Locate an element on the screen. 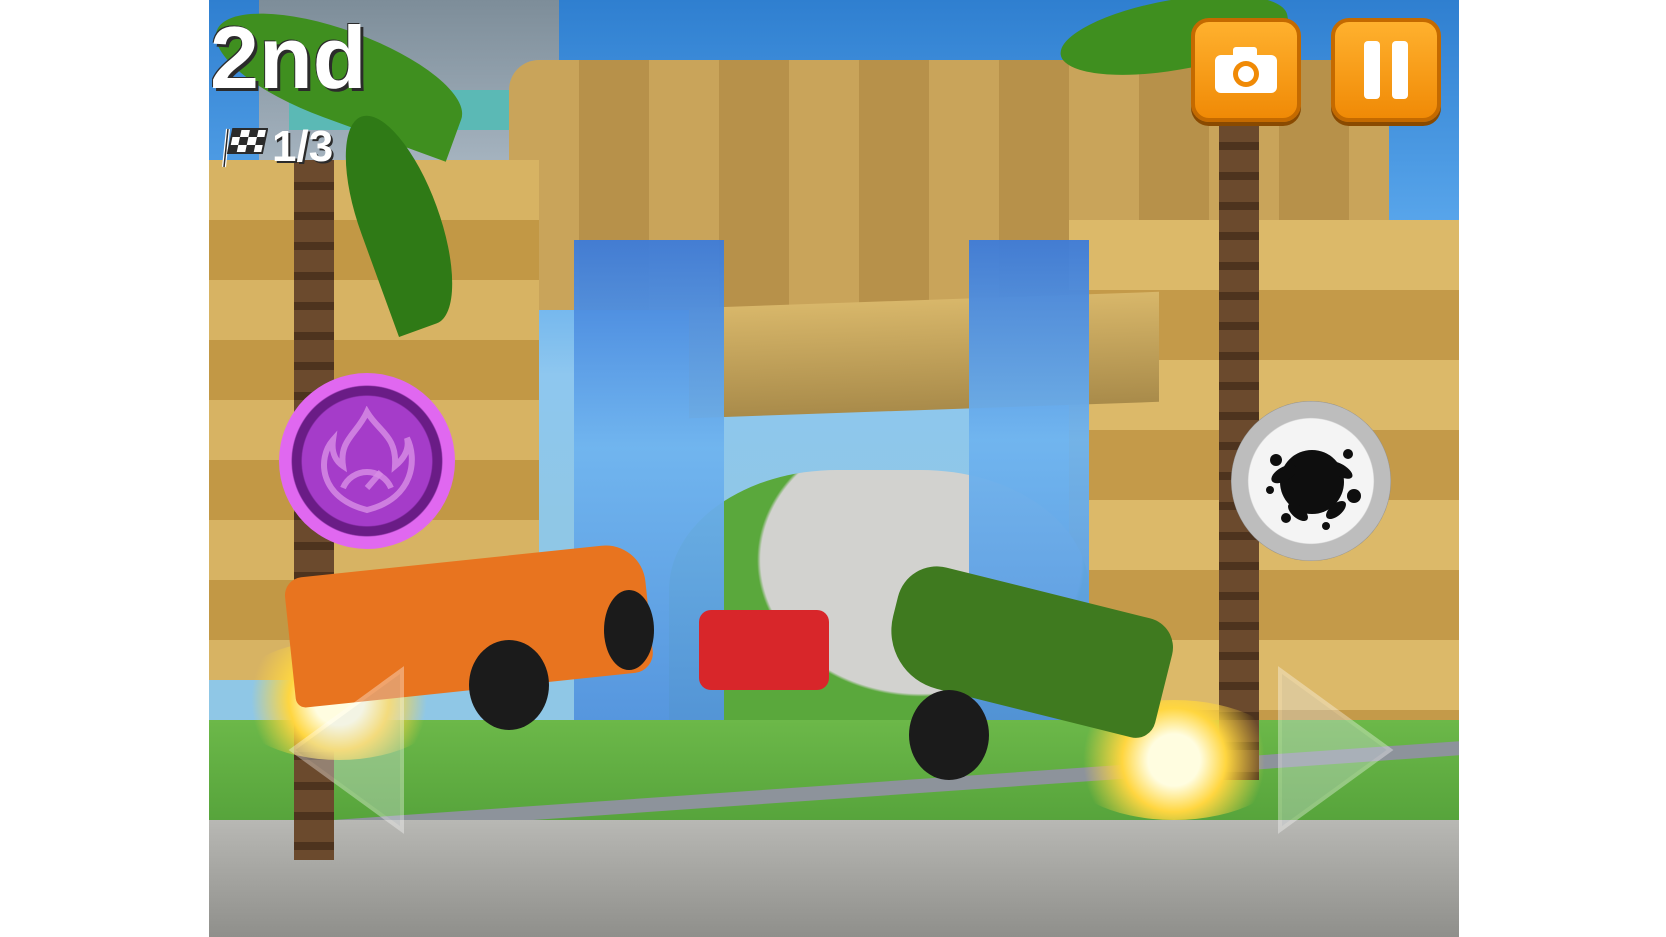 The width and height of the screenshot is (1666, 937). nitro-powerup-button is located at coordinates (367, 461).